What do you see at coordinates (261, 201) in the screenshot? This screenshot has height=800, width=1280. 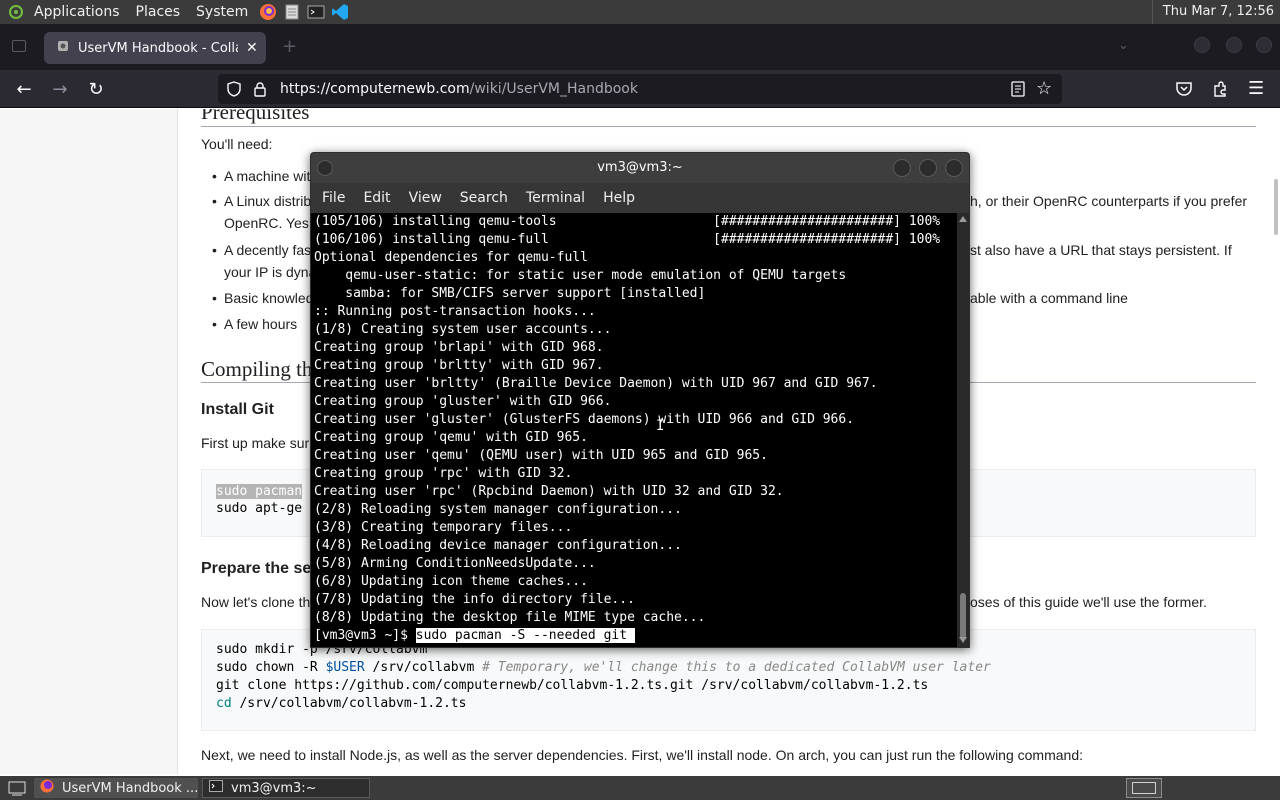 I see `bullet-item: A Linux distrib` at bounding box center [261, 201].